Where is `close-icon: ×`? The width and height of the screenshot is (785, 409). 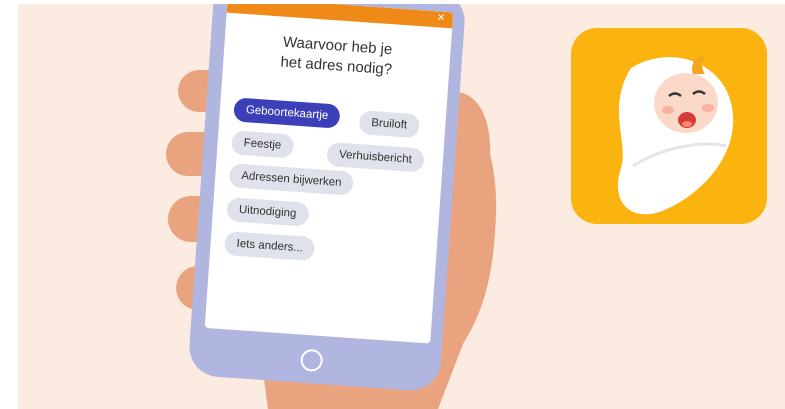 close-icon: × is located at coordinates (441, 16).